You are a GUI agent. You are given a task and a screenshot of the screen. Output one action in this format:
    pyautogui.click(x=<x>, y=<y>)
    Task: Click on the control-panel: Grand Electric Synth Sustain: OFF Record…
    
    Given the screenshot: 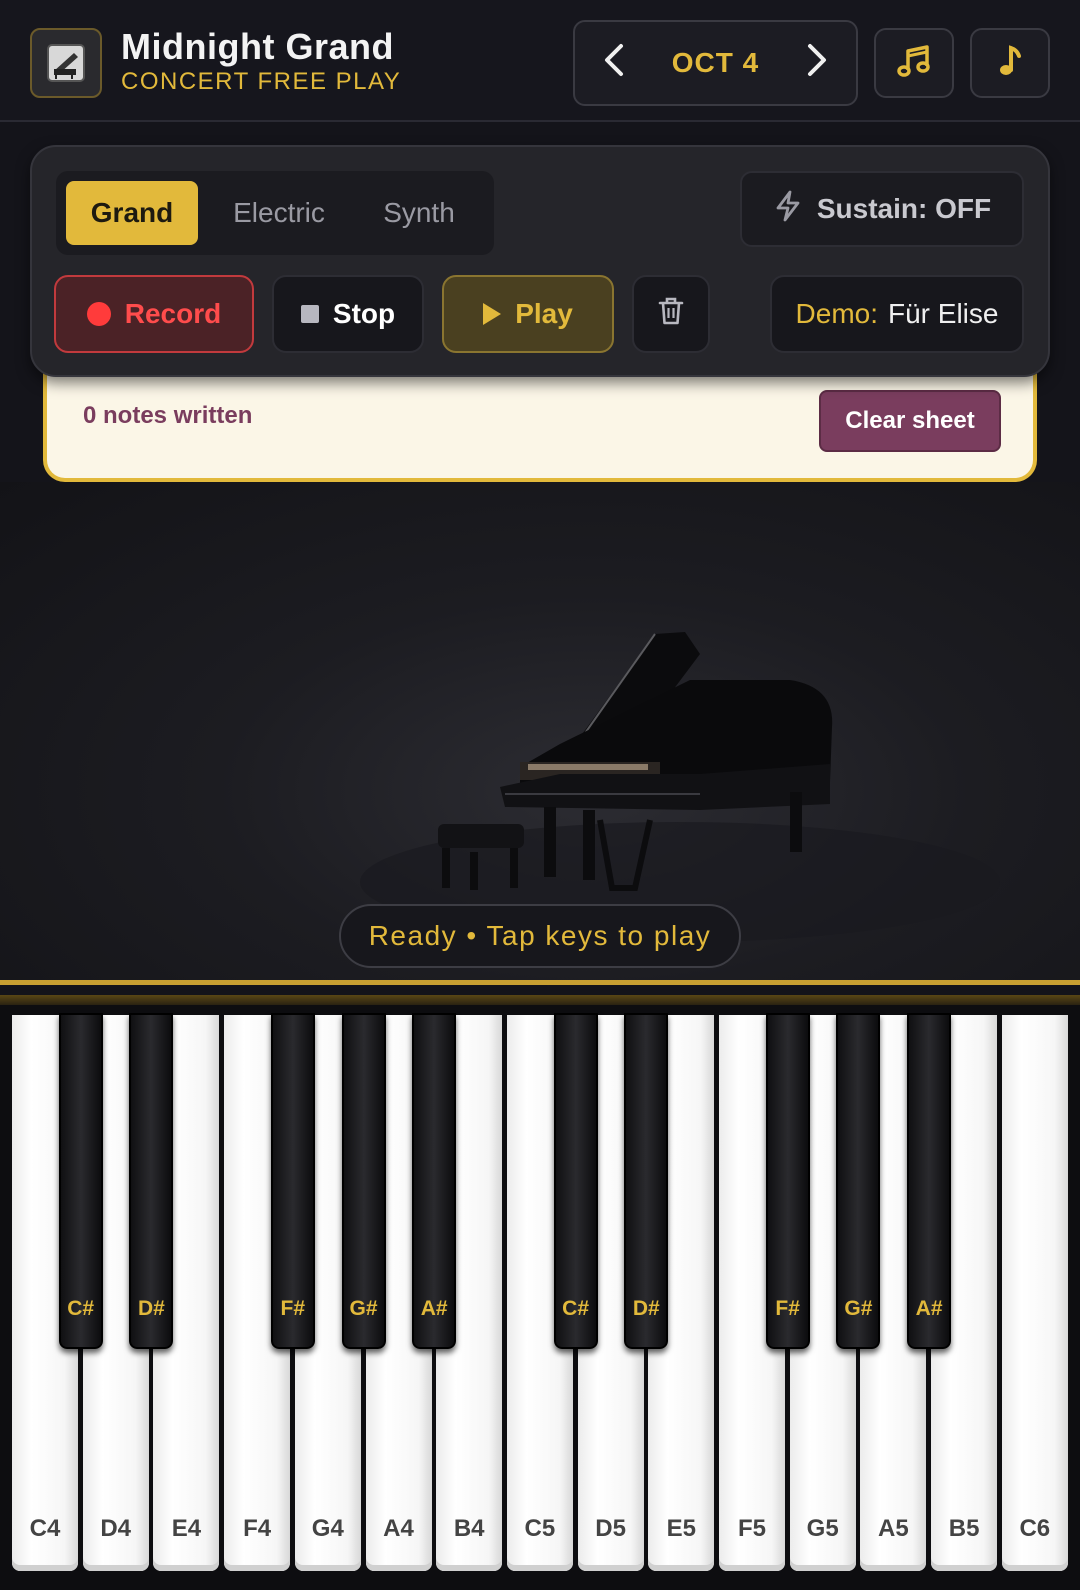 What is the action you would take?
    pyautogui.click(x=540, y=261)
    